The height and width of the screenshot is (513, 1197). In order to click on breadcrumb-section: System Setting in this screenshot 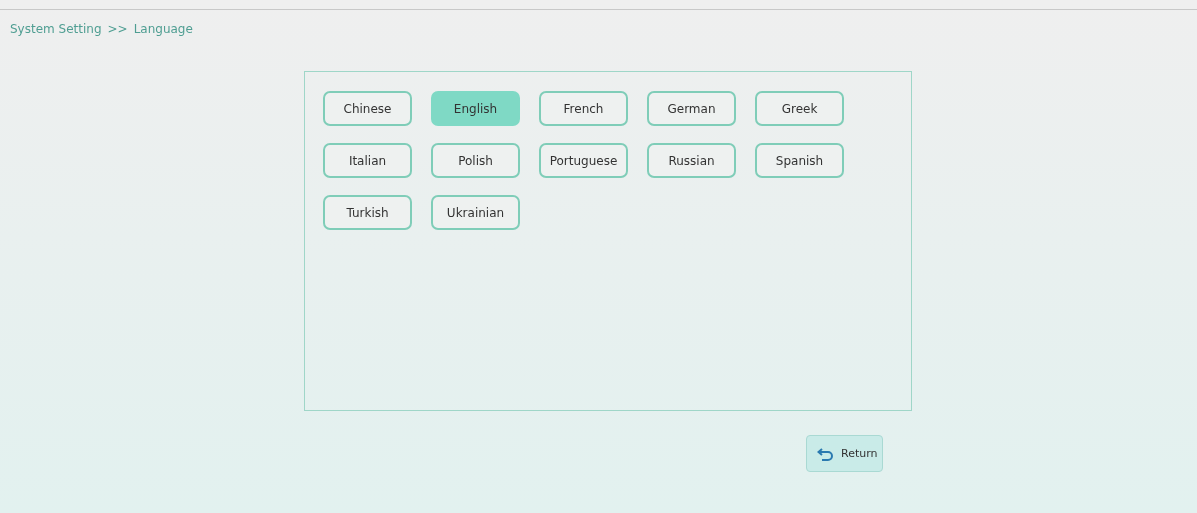, I will do `click(56, 29)`.